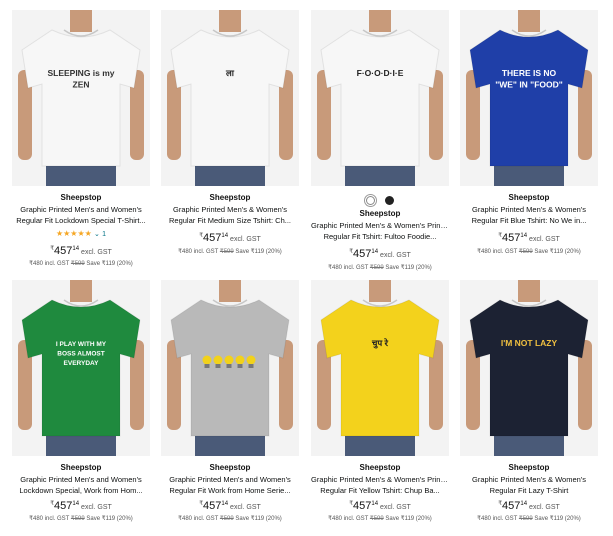 The height and width of the screenshot is (536, 613). Describe the element at coordinates (82, 363) in the screenshot. I see `svg-text: EVERYDAY` at that location.